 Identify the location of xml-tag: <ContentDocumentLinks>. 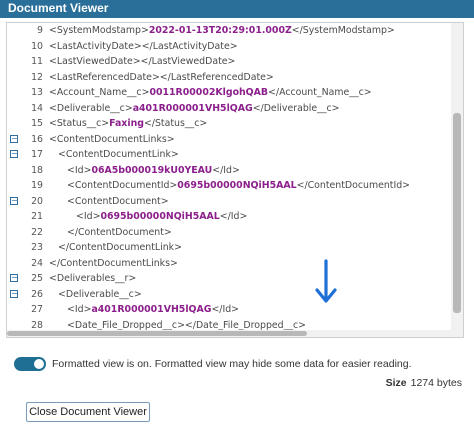
(112, 139).